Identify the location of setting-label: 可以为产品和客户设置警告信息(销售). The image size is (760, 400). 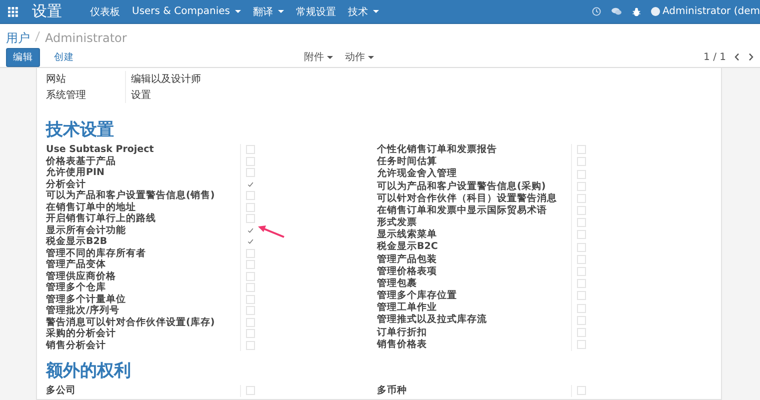
(131, 196).